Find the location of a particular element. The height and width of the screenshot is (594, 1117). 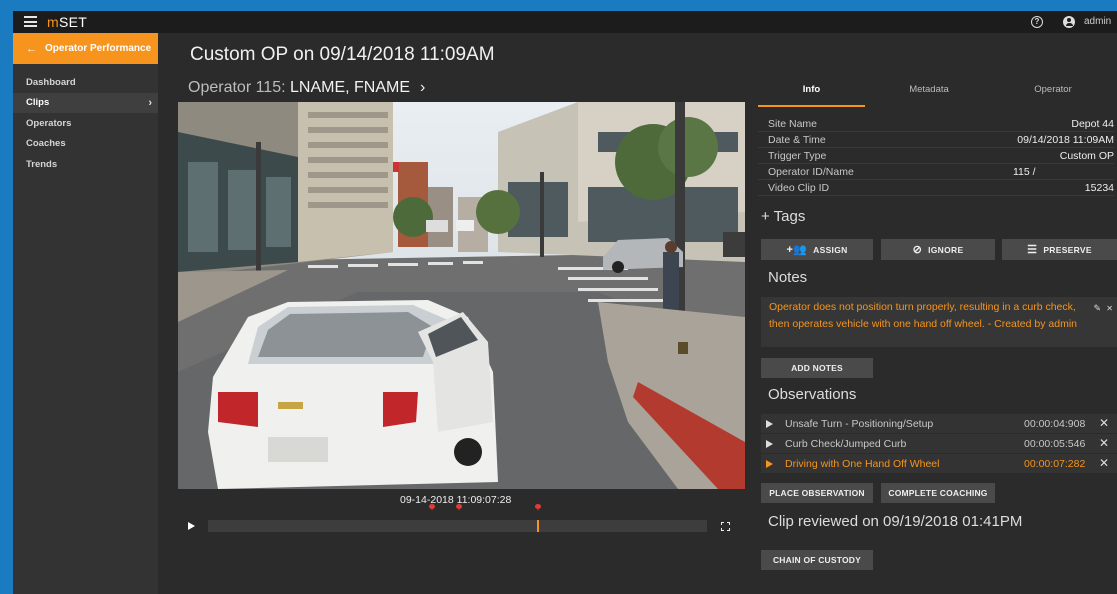

sidebar-item-operators: Operators is located at coordinates (85, 123).